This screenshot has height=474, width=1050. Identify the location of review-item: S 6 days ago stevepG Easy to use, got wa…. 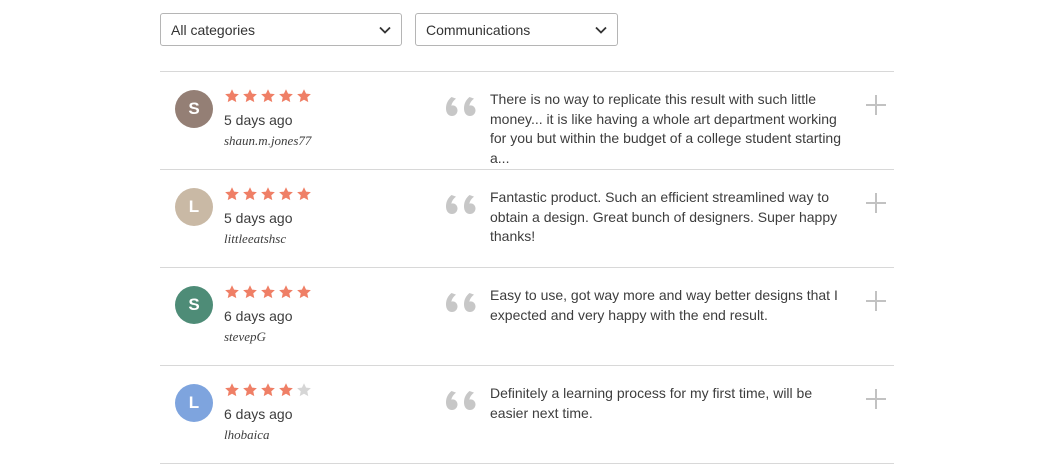
(527, 317).